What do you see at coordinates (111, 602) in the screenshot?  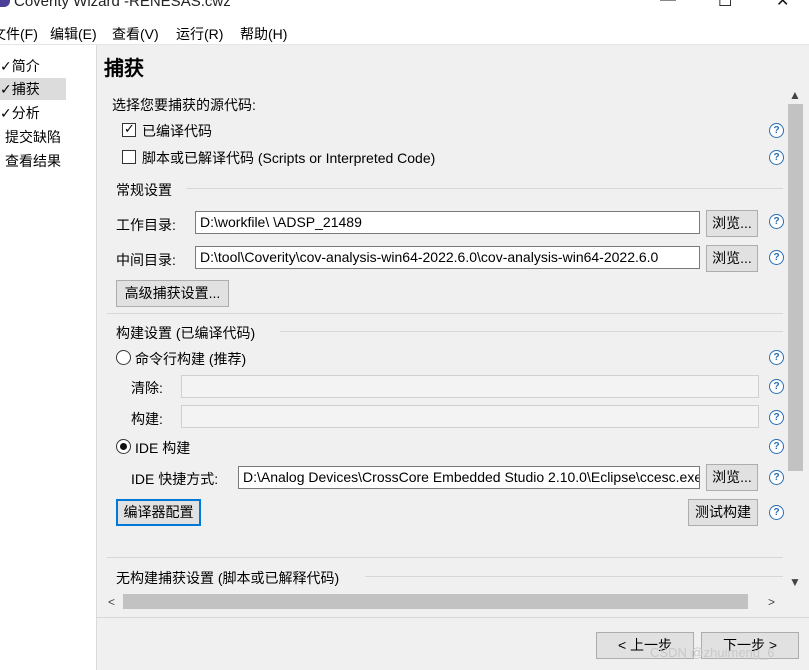 I see `scroll-left-icon: <` at bounding box center [111, 602].